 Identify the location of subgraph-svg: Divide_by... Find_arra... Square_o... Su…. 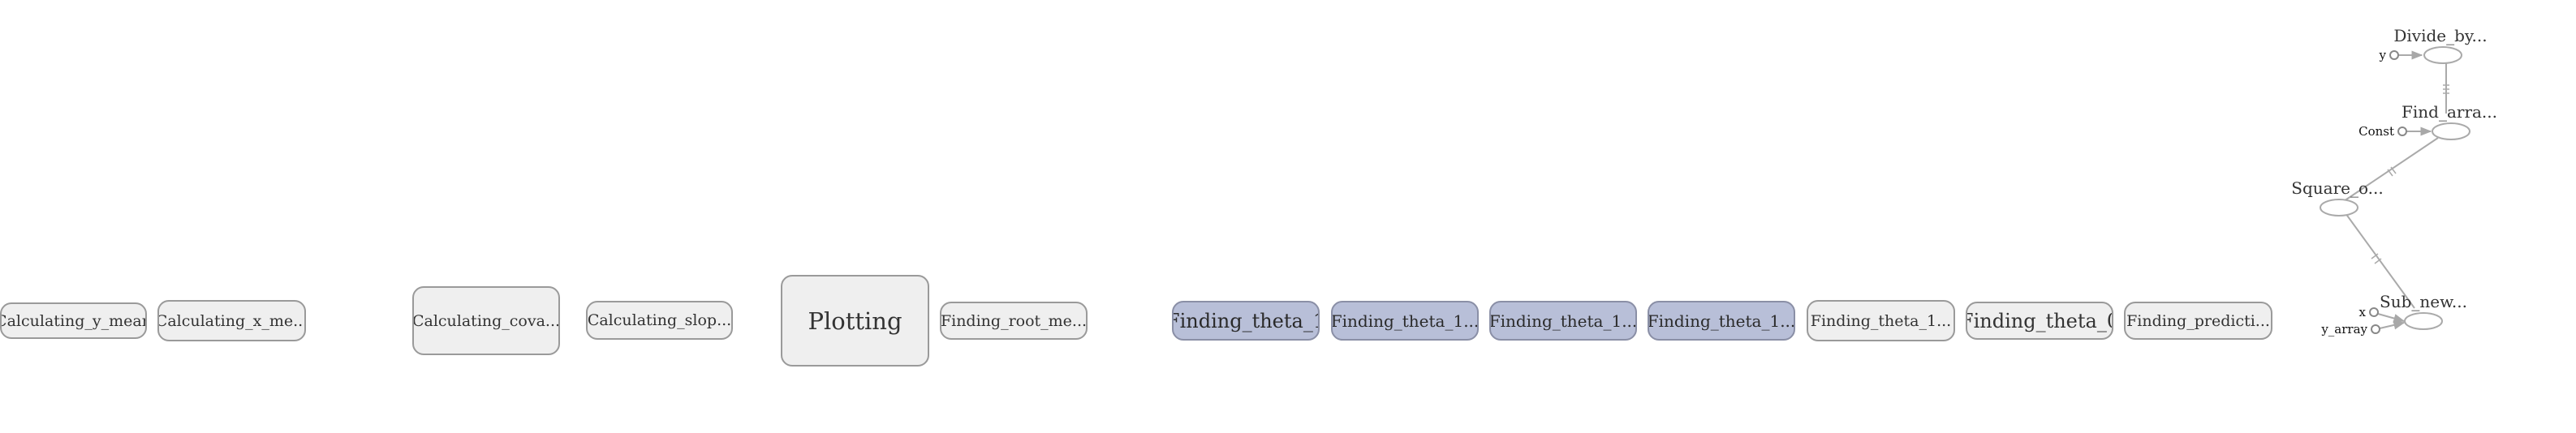
(2394, 181).